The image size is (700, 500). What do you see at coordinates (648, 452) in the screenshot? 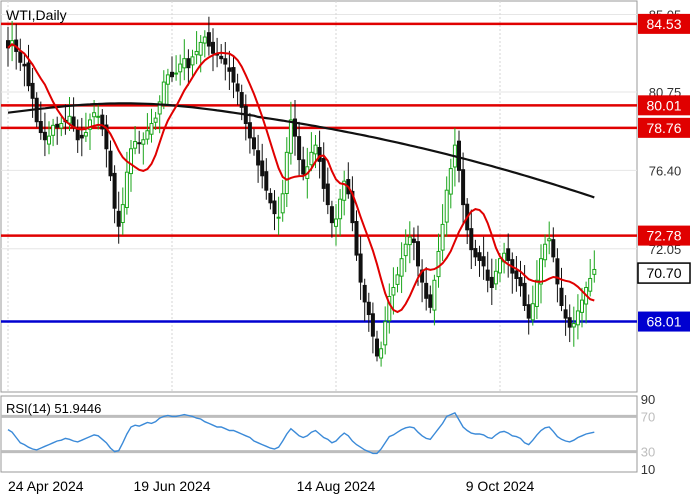
I see `rsi-tick-label: 30` at bounding box center [648, 452].